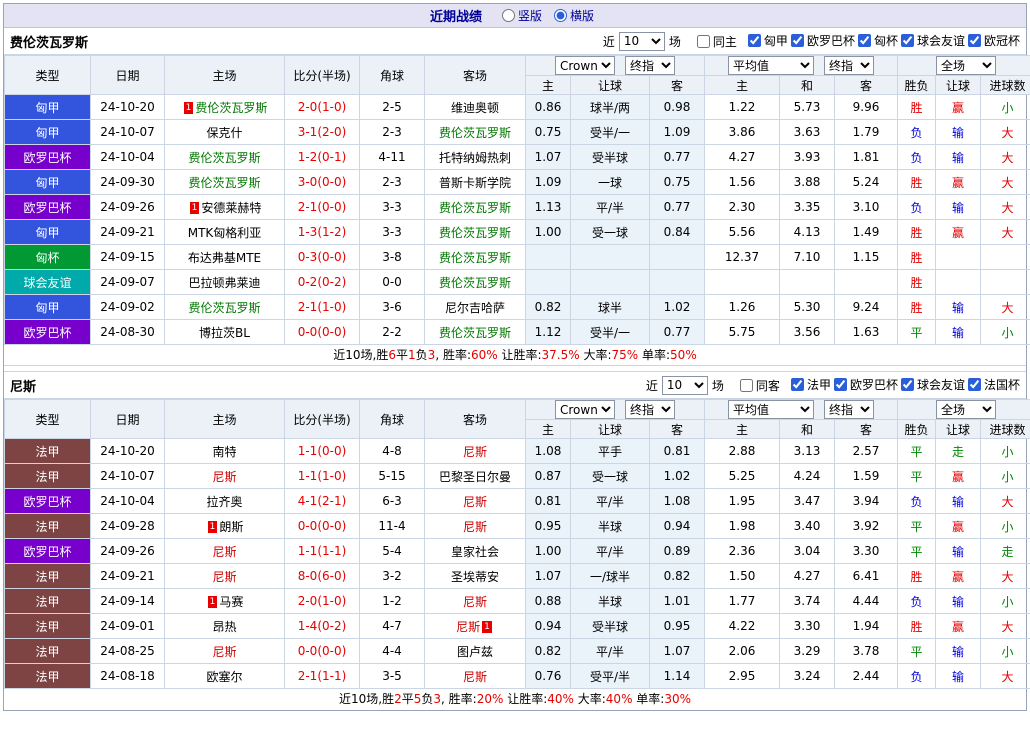 Image resolution: width=1030 pixels, height=737 pixels. What do you see at coordinates (224, 452) in the screenshot?
I see `team-name-link: 南特` at bounding box center [224, 452].